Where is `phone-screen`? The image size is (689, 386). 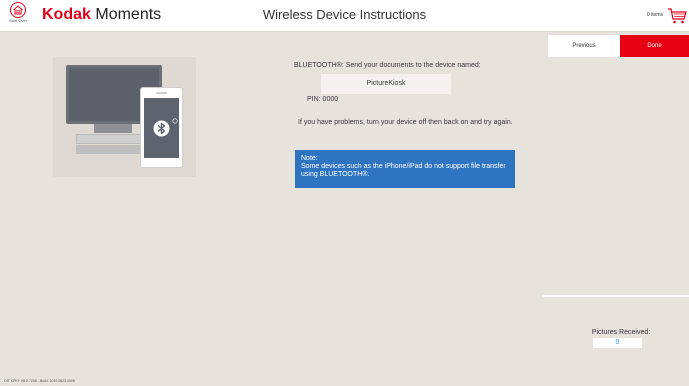
phone-screen is located at coordinates (161, 128).